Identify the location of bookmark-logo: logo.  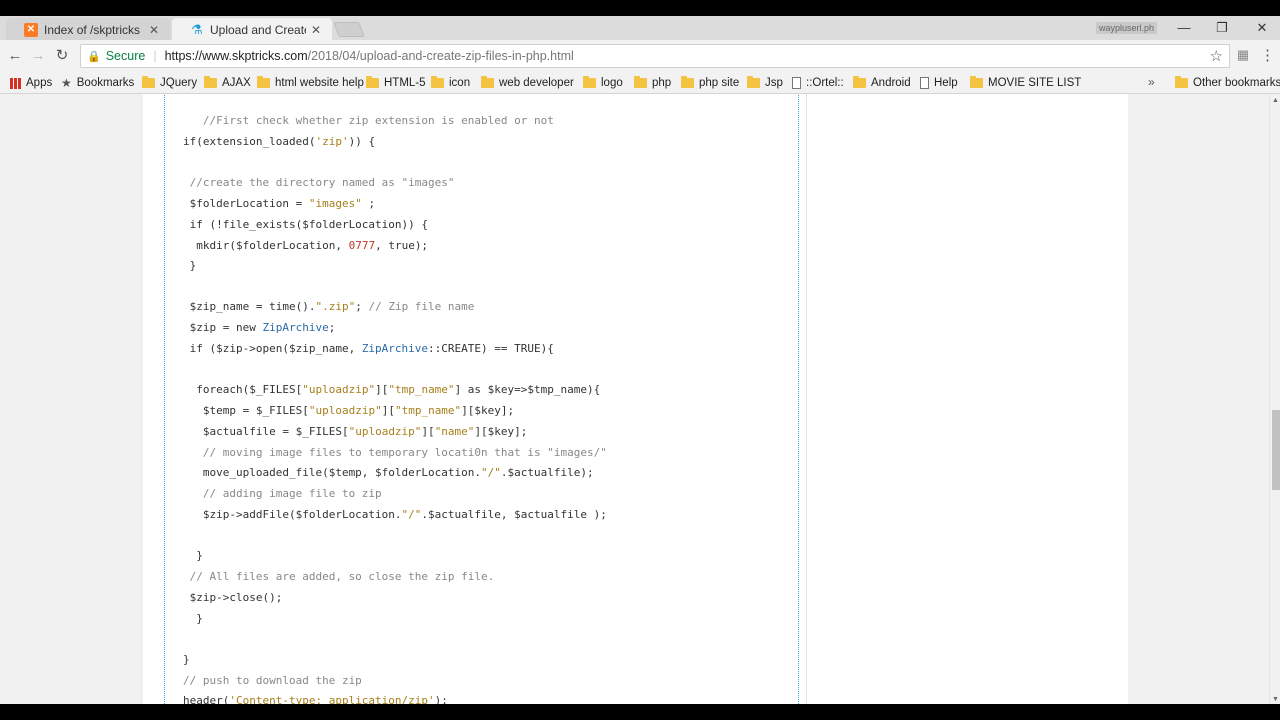
(603, 83).